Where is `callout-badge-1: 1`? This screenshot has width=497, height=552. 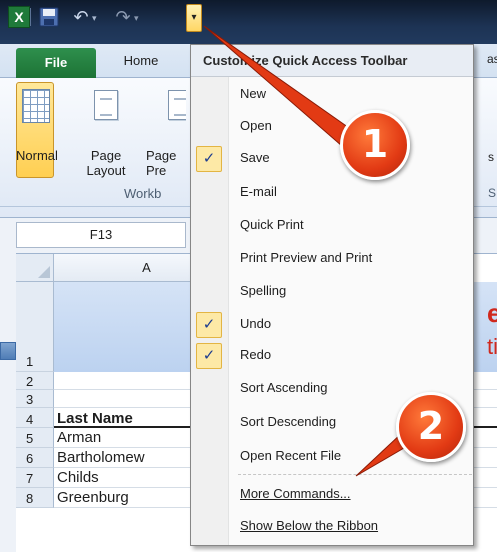 callout-badge-1: 1 is located at coordinates (375, 145).